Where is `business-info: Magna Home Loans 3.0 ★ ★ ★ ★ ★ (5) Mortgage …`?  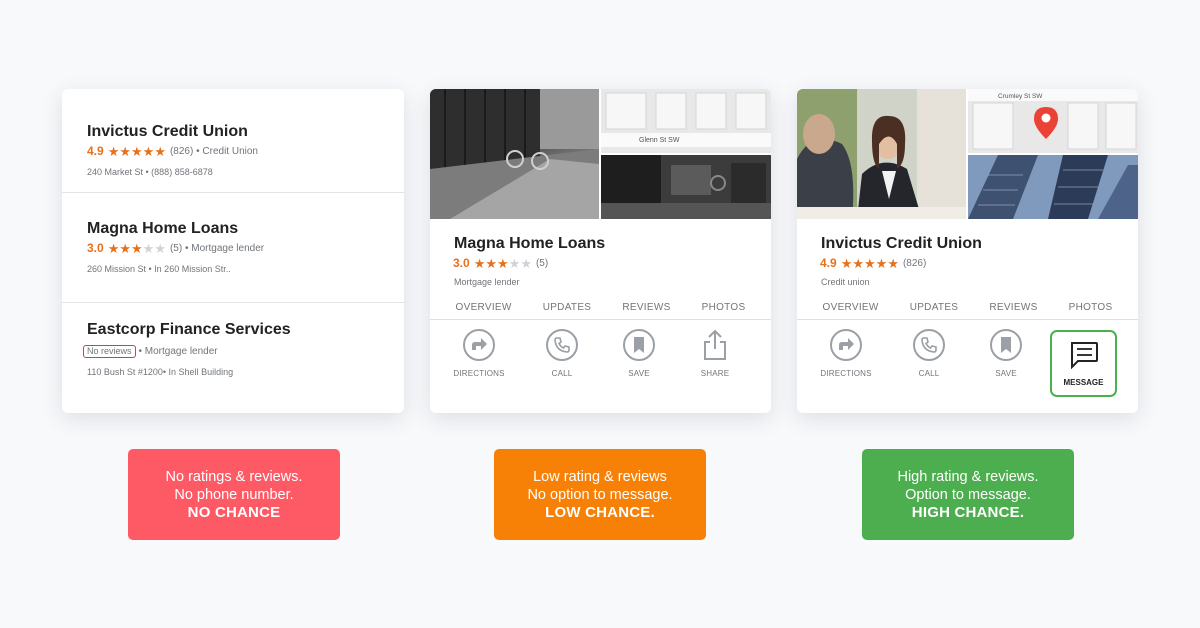 business-info: Magna Home Loans 3.0 ★ ★ ★ ★ ★ (5) Mortgage … is located at coordinates (529, 261).